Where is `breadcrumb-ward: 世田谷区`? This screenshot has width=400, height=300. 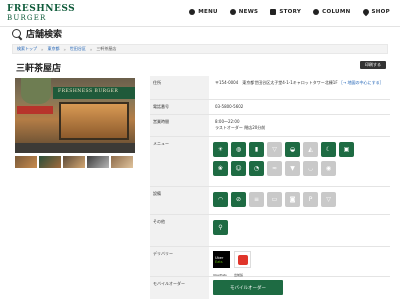 breadcrumb-ward: 世田谷区 is located at coordinates (78, 49).